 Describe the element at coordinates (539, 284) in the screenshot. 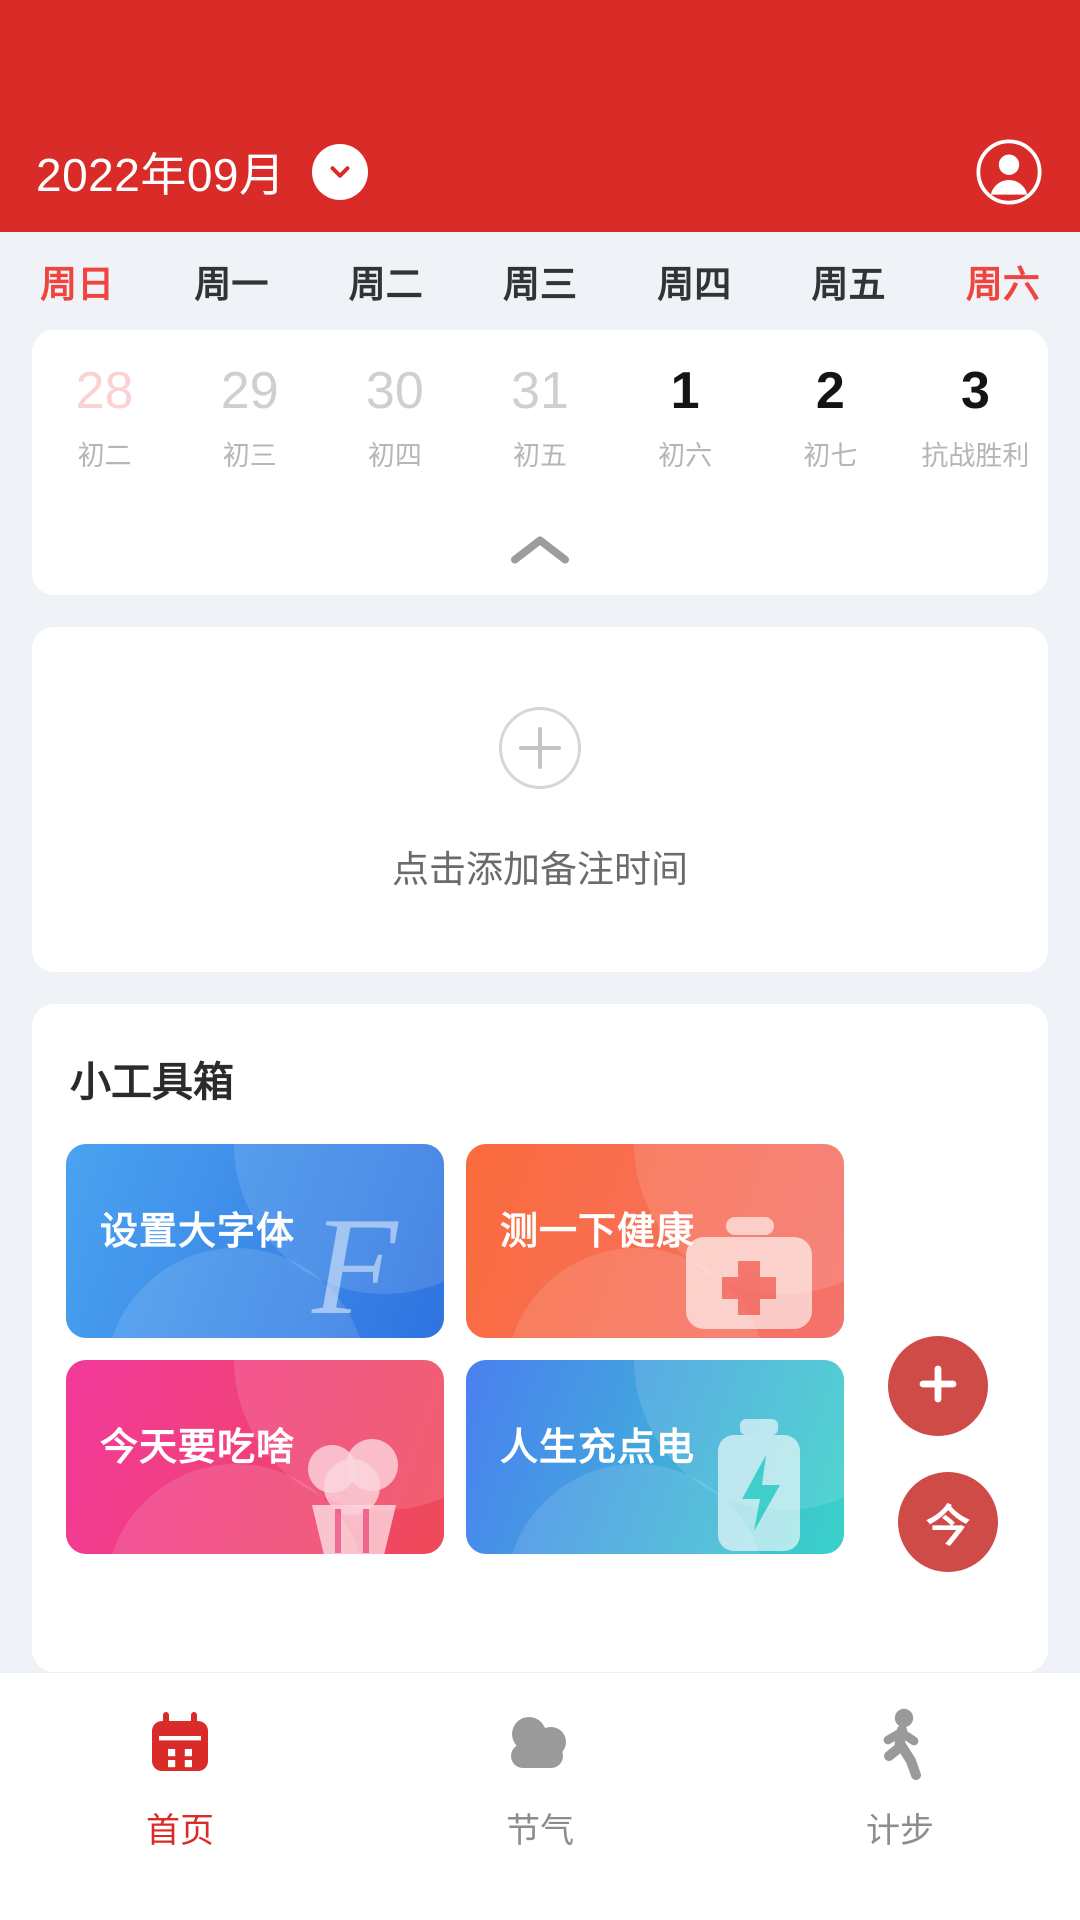

I see `weekday-label-3: 周三` at that location.